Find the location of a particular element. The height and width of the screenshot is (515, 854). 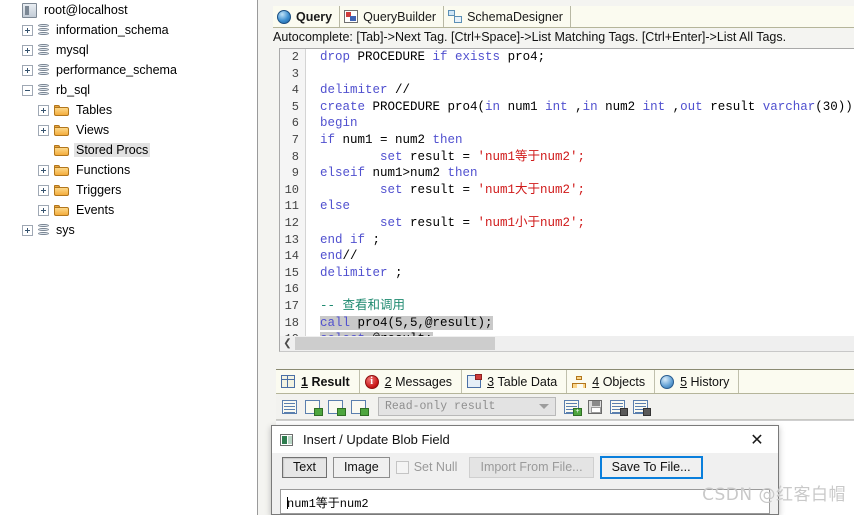

dialog-title-bar: Insert / Update Blob Field ✕ is located at coordinates (525, 439).